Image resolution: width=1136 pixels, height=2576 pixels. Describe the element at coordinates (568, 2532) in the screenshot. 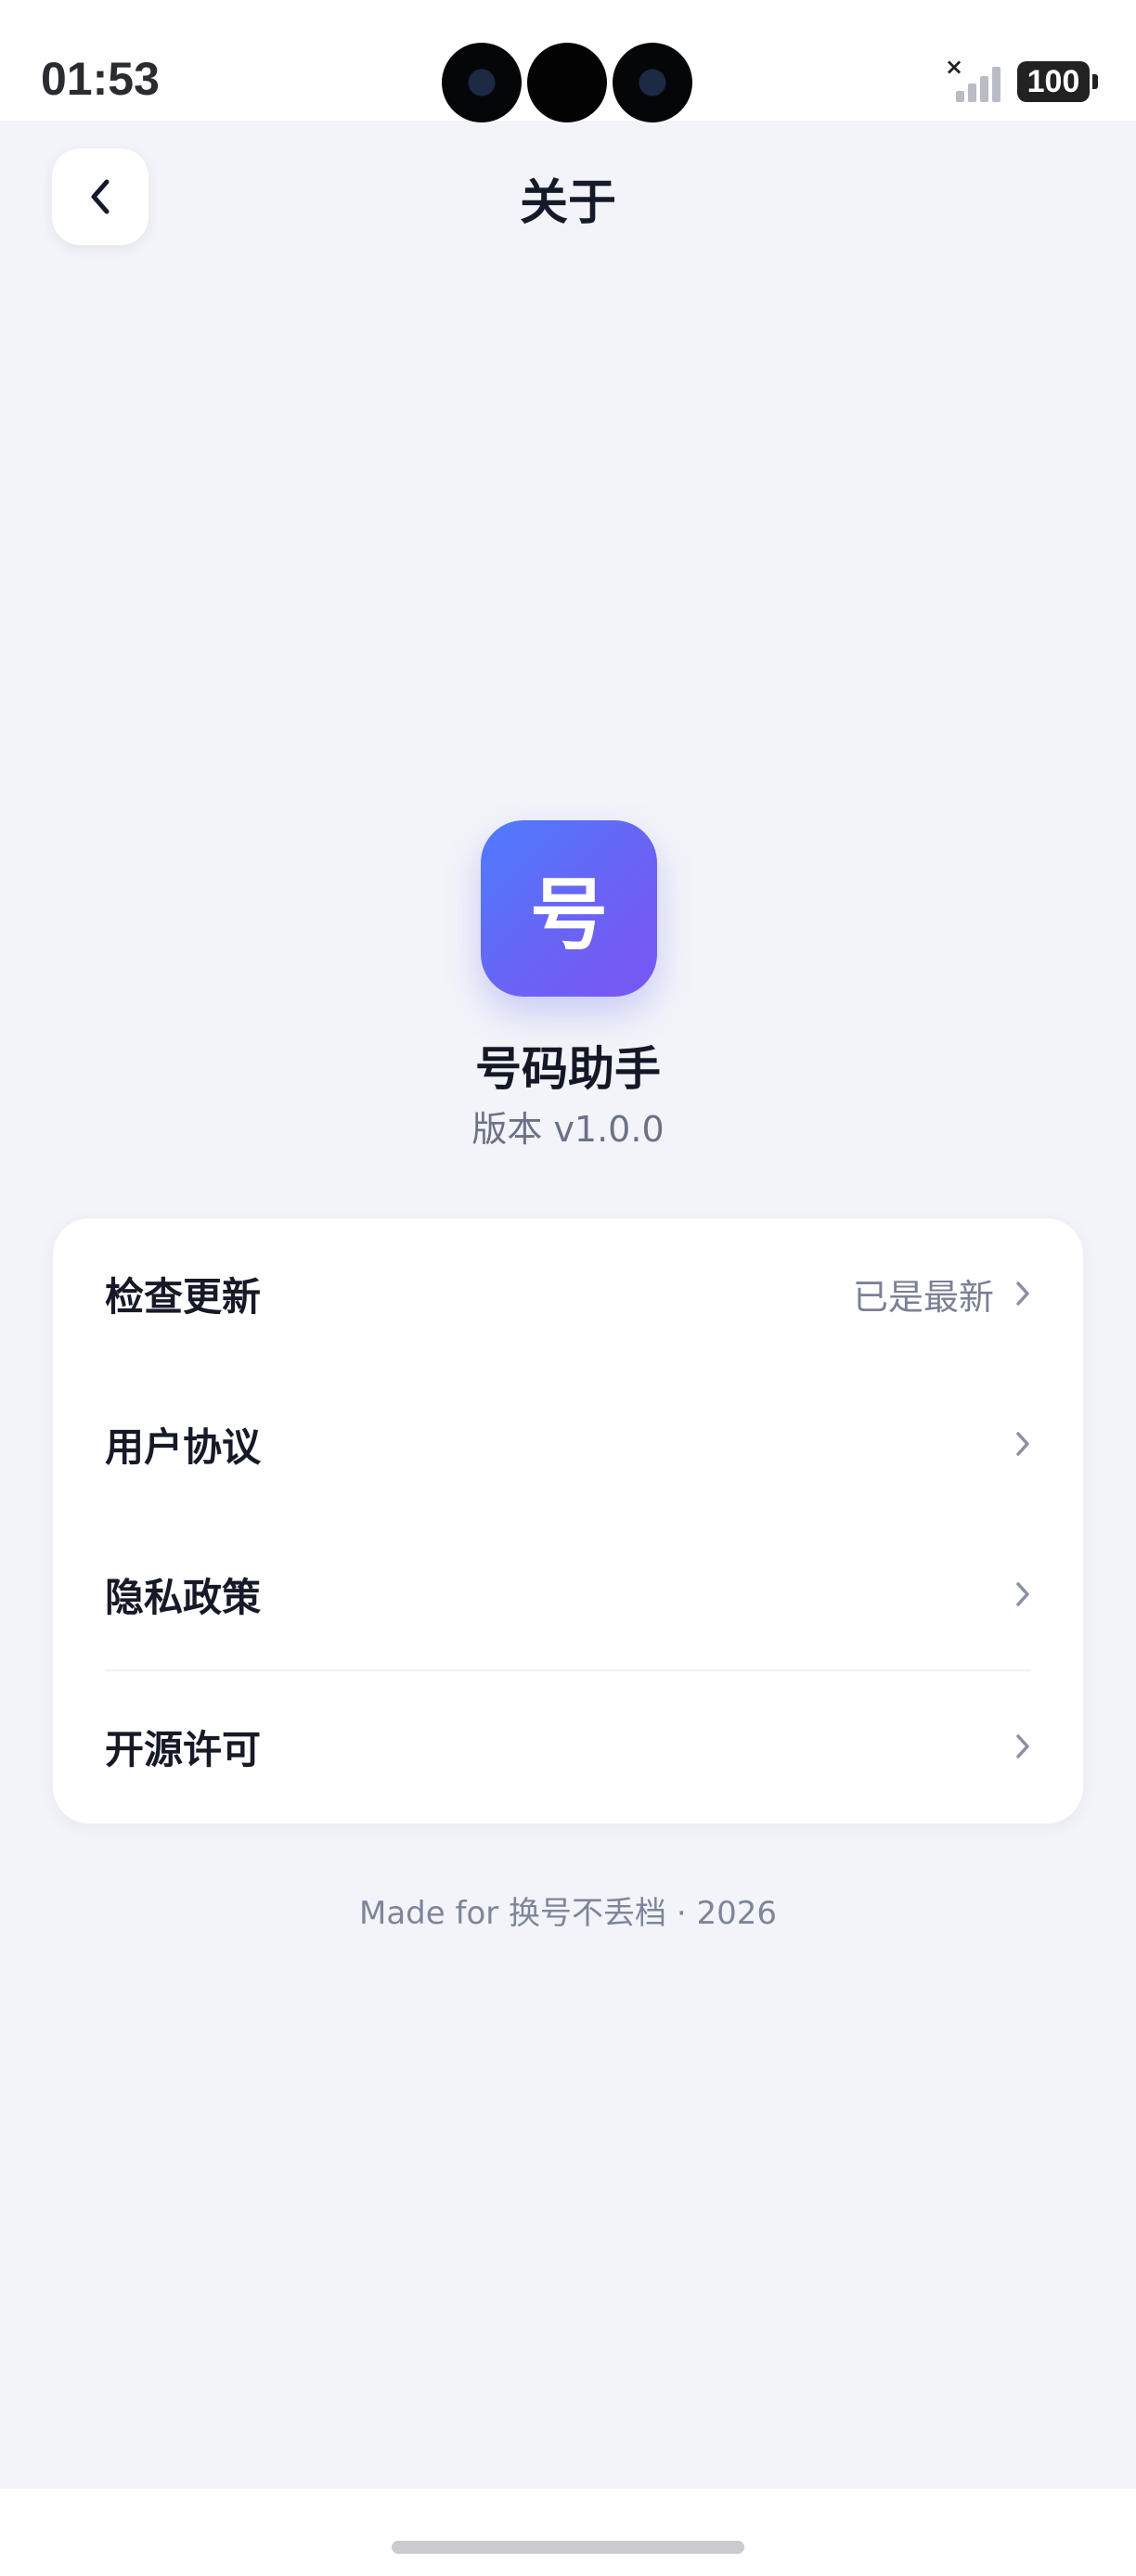

I see `bottom-safe-area` at that location.